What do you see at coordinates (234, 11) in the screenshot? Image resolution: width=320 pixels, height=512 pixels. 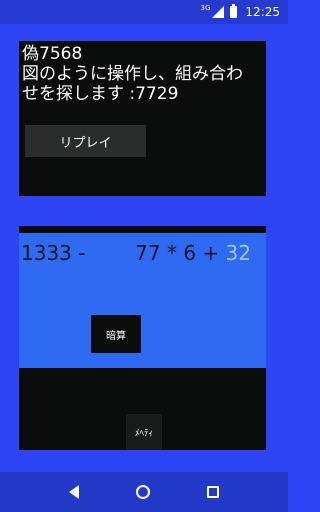 I see `battery-icon` at bounding box center [234, 11].